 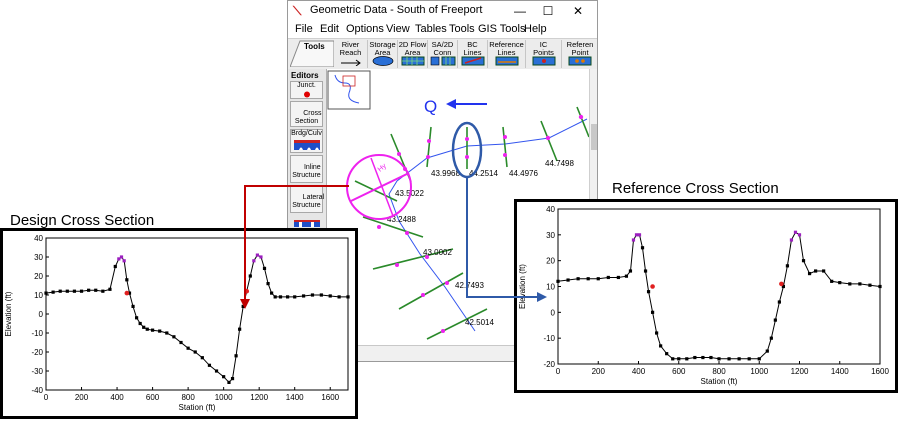 What do you see at coordinates (652, 286) in the screenshot?
I see `bank-station-point` at bounding box center [652, 286].